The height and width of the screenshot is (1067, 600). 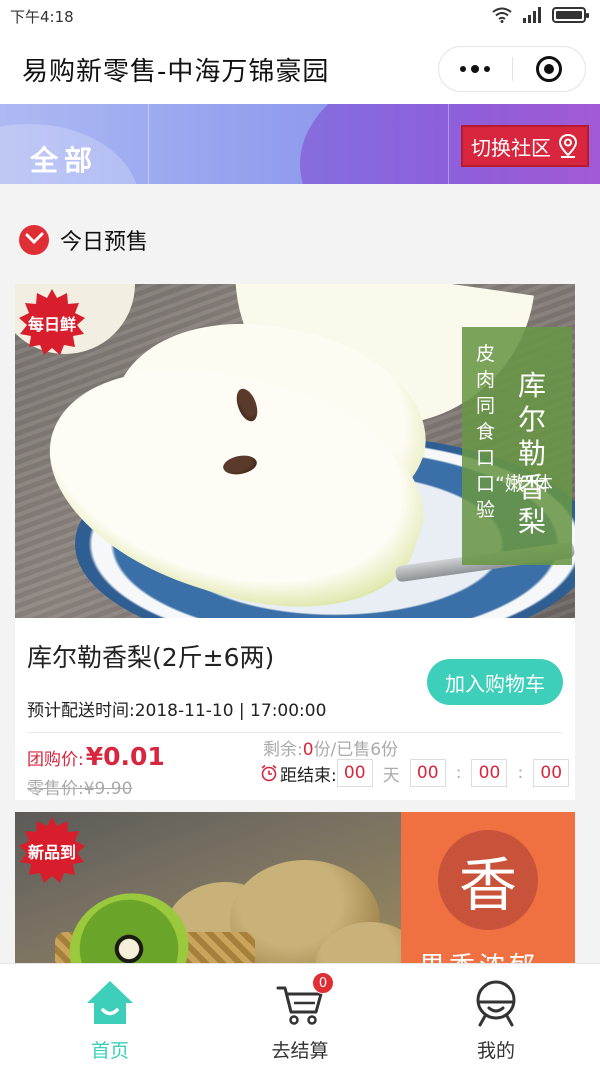 I want to click on page-title: 易购新零售-中海万锦豪园, so click(x=176, y=72).